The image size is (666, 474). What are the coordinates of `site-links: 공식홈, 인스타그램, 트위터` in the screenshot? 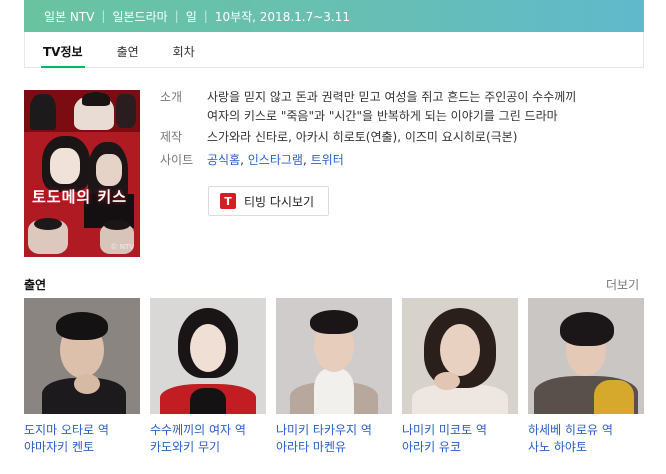 It's located at (275, 160).